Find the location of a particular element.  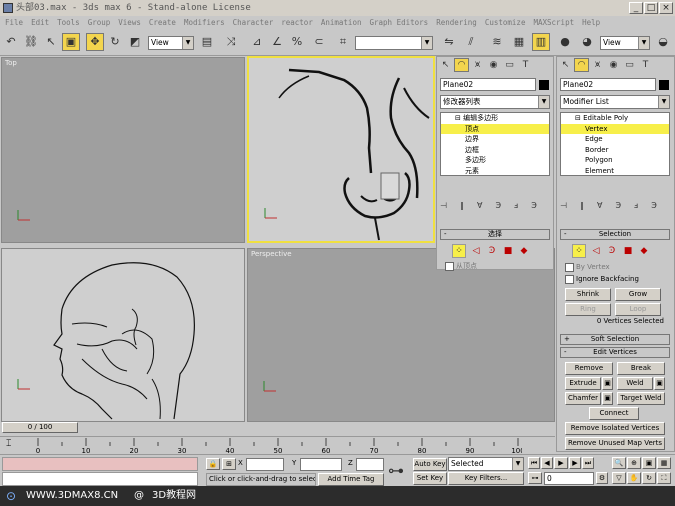

move-icon: ✥ is located at coordinates (95, 42).